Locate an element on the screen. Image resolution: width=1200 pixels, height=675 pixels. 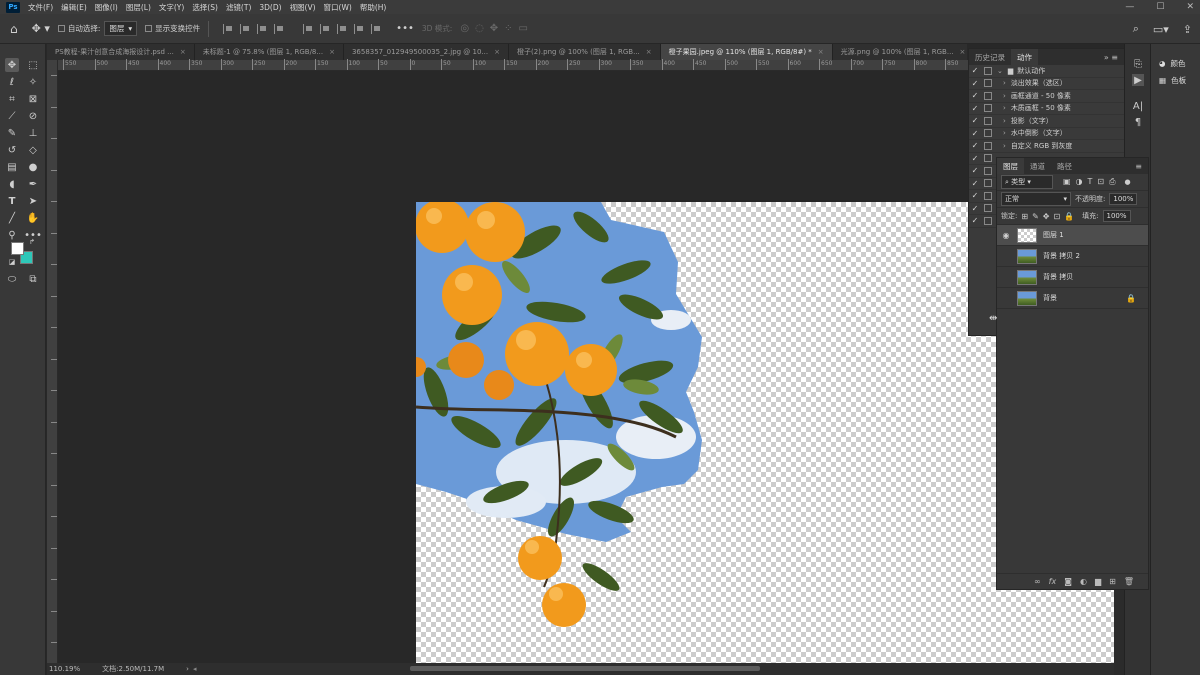
tab-doc-3: 3658357_012949500035_2.jpg @ 10... × is located at coordinates (426, 52).